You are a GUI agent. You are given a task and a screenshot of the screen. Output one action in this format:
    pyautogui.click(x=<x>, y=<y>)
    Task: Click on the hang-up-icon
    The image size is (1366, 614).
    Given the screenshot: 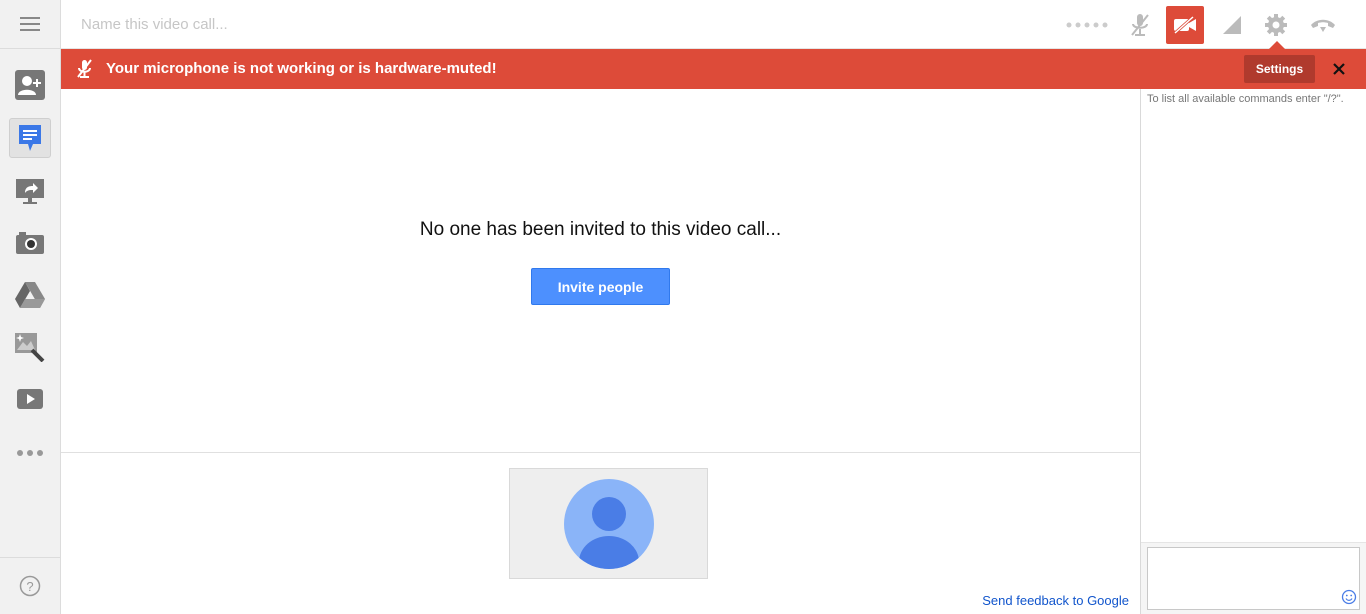 What is the action you would take?
    pyautogui.click(x=1323, y=25)
    